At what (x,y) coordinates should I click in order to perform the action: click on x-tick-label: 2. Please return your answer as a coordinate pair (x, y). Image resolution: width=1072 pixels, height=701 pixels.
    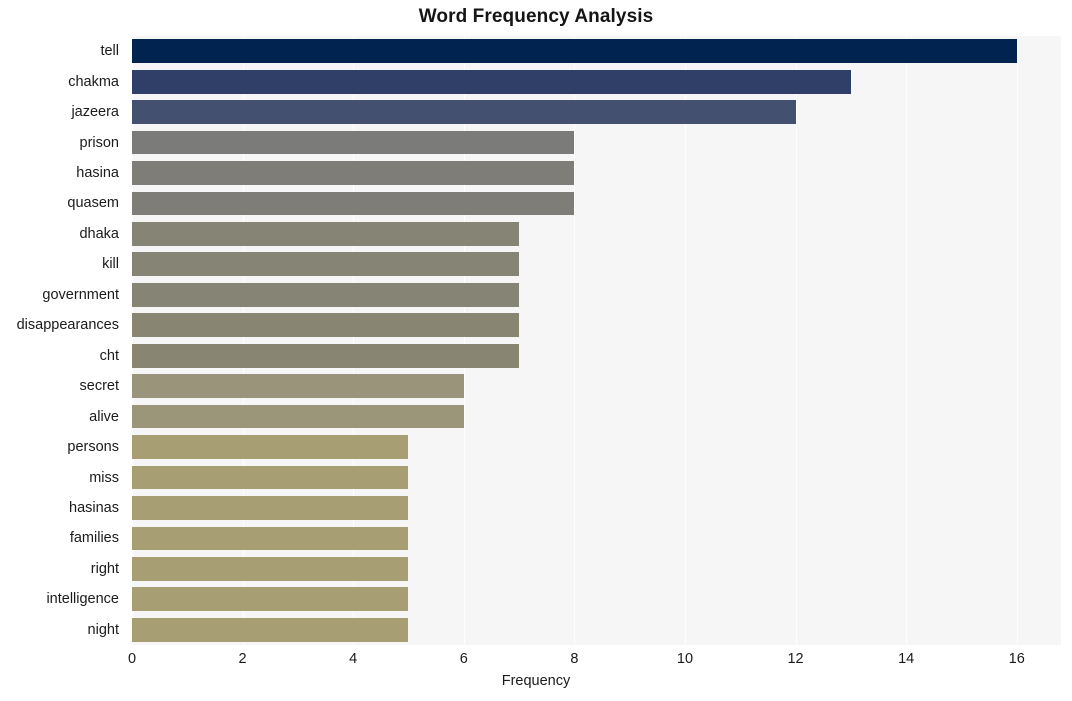
    Looking at the image, I should click on (242, 659).